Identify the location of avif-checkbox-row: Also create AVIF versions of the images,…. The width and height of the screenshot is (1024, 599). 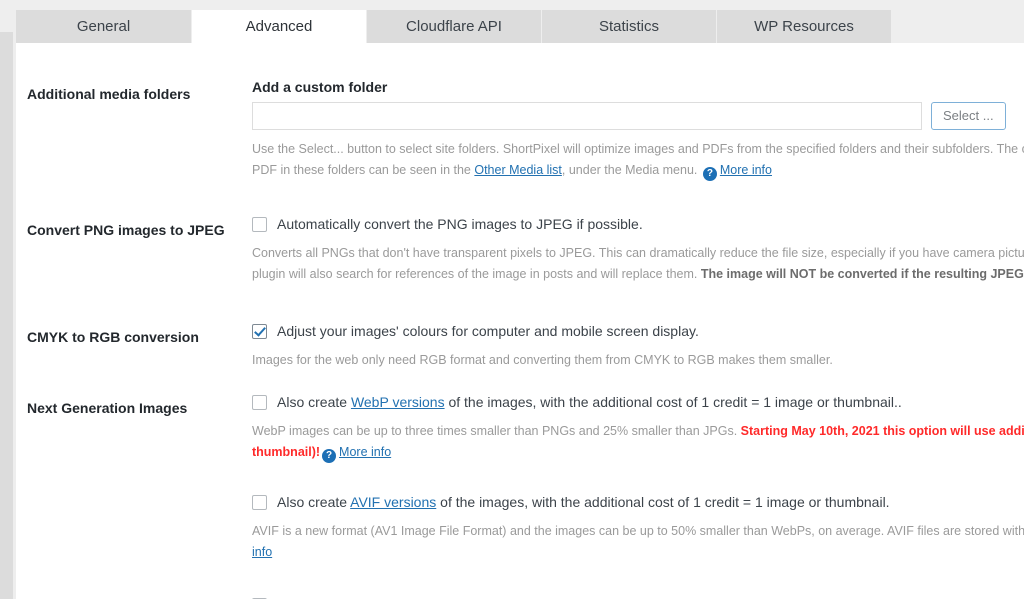
(638, 502).